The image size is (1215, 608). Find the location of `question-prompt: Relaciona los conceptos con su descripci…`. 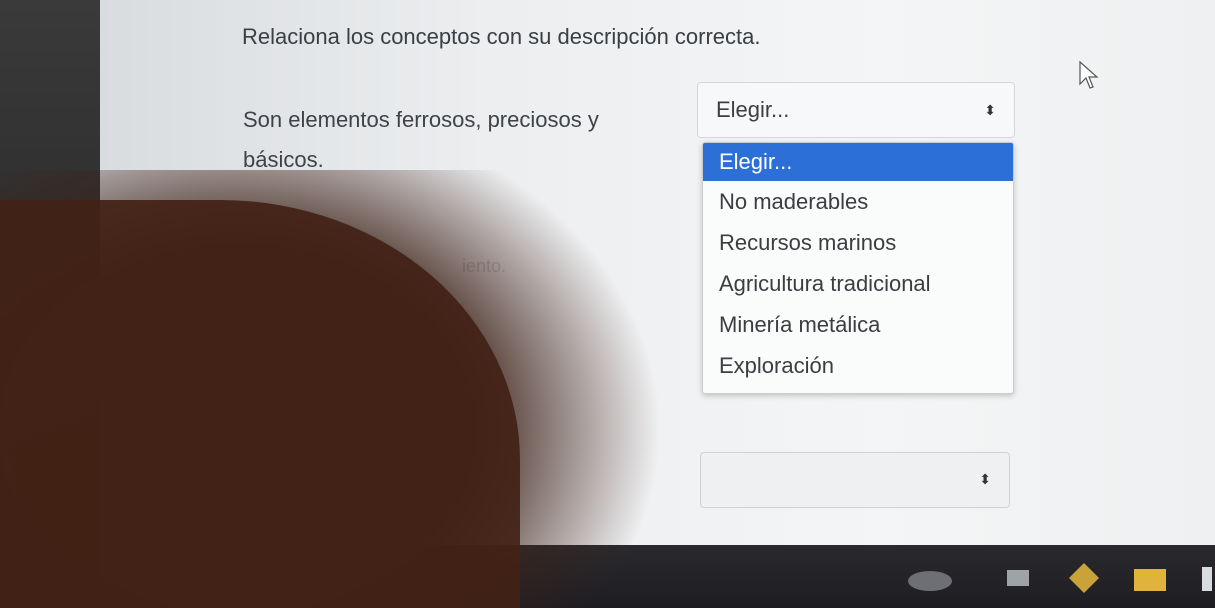

question-prompt: Relaciona los conceptos con su descripci… is located at coordinates (501, 36).